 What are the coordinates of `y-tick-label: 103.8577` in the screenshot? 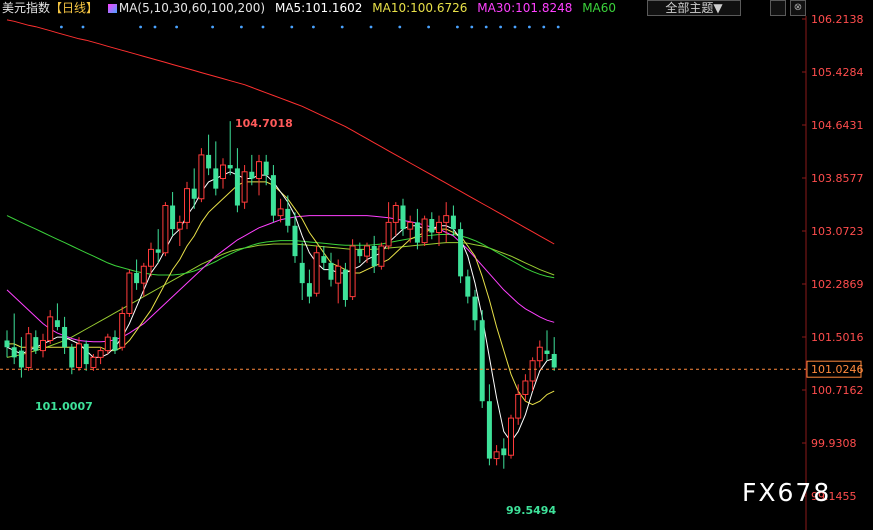 It's located at (837, 178).